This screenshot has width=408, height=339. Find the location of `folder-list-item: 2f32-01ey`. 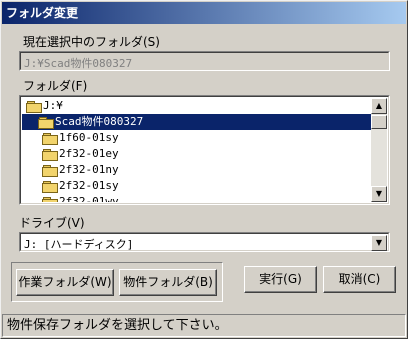

folder-list-item: 2f32-01ey is located at coordinates (197, 154).